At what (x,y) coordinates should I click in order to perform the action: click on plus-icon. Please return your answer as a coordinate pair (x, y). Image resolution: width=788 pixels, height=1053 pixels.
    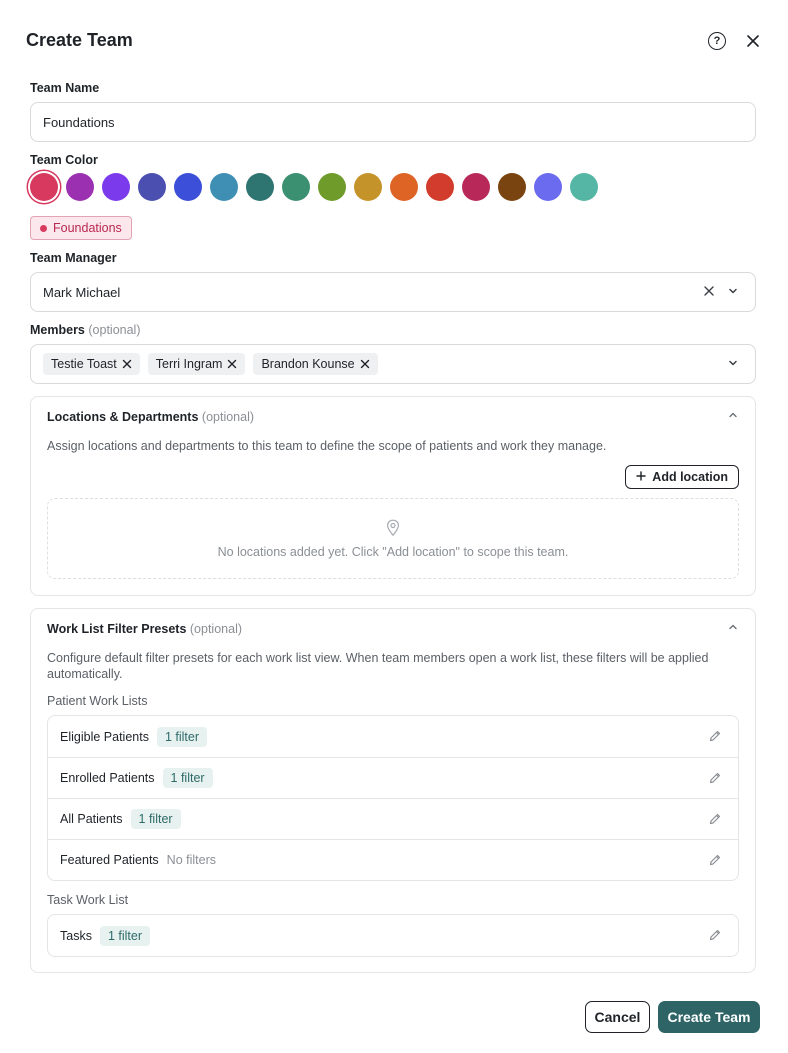
    Looking at the image, I should click on (641, 477).